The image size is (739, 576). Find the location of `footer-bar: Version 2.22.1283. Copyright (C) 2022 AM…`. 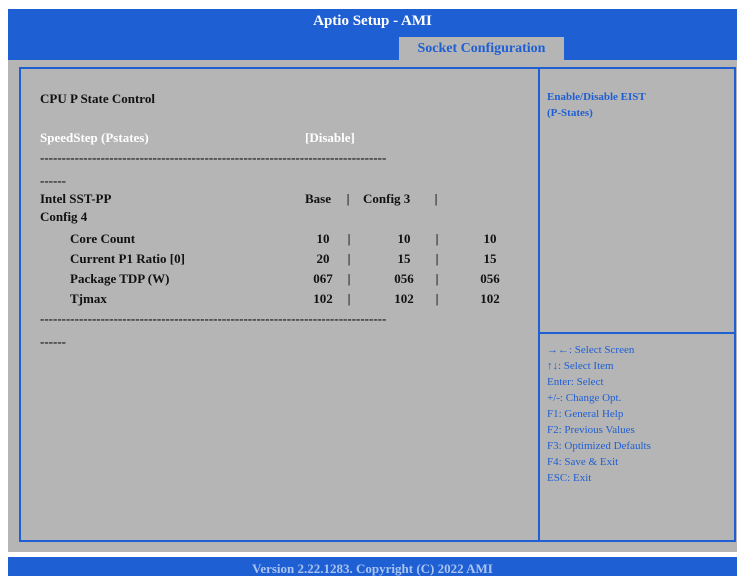

footer-bar: Version 2.22.1283. Copyright (C) 2022 AM… is located at coordinates (372, 566).